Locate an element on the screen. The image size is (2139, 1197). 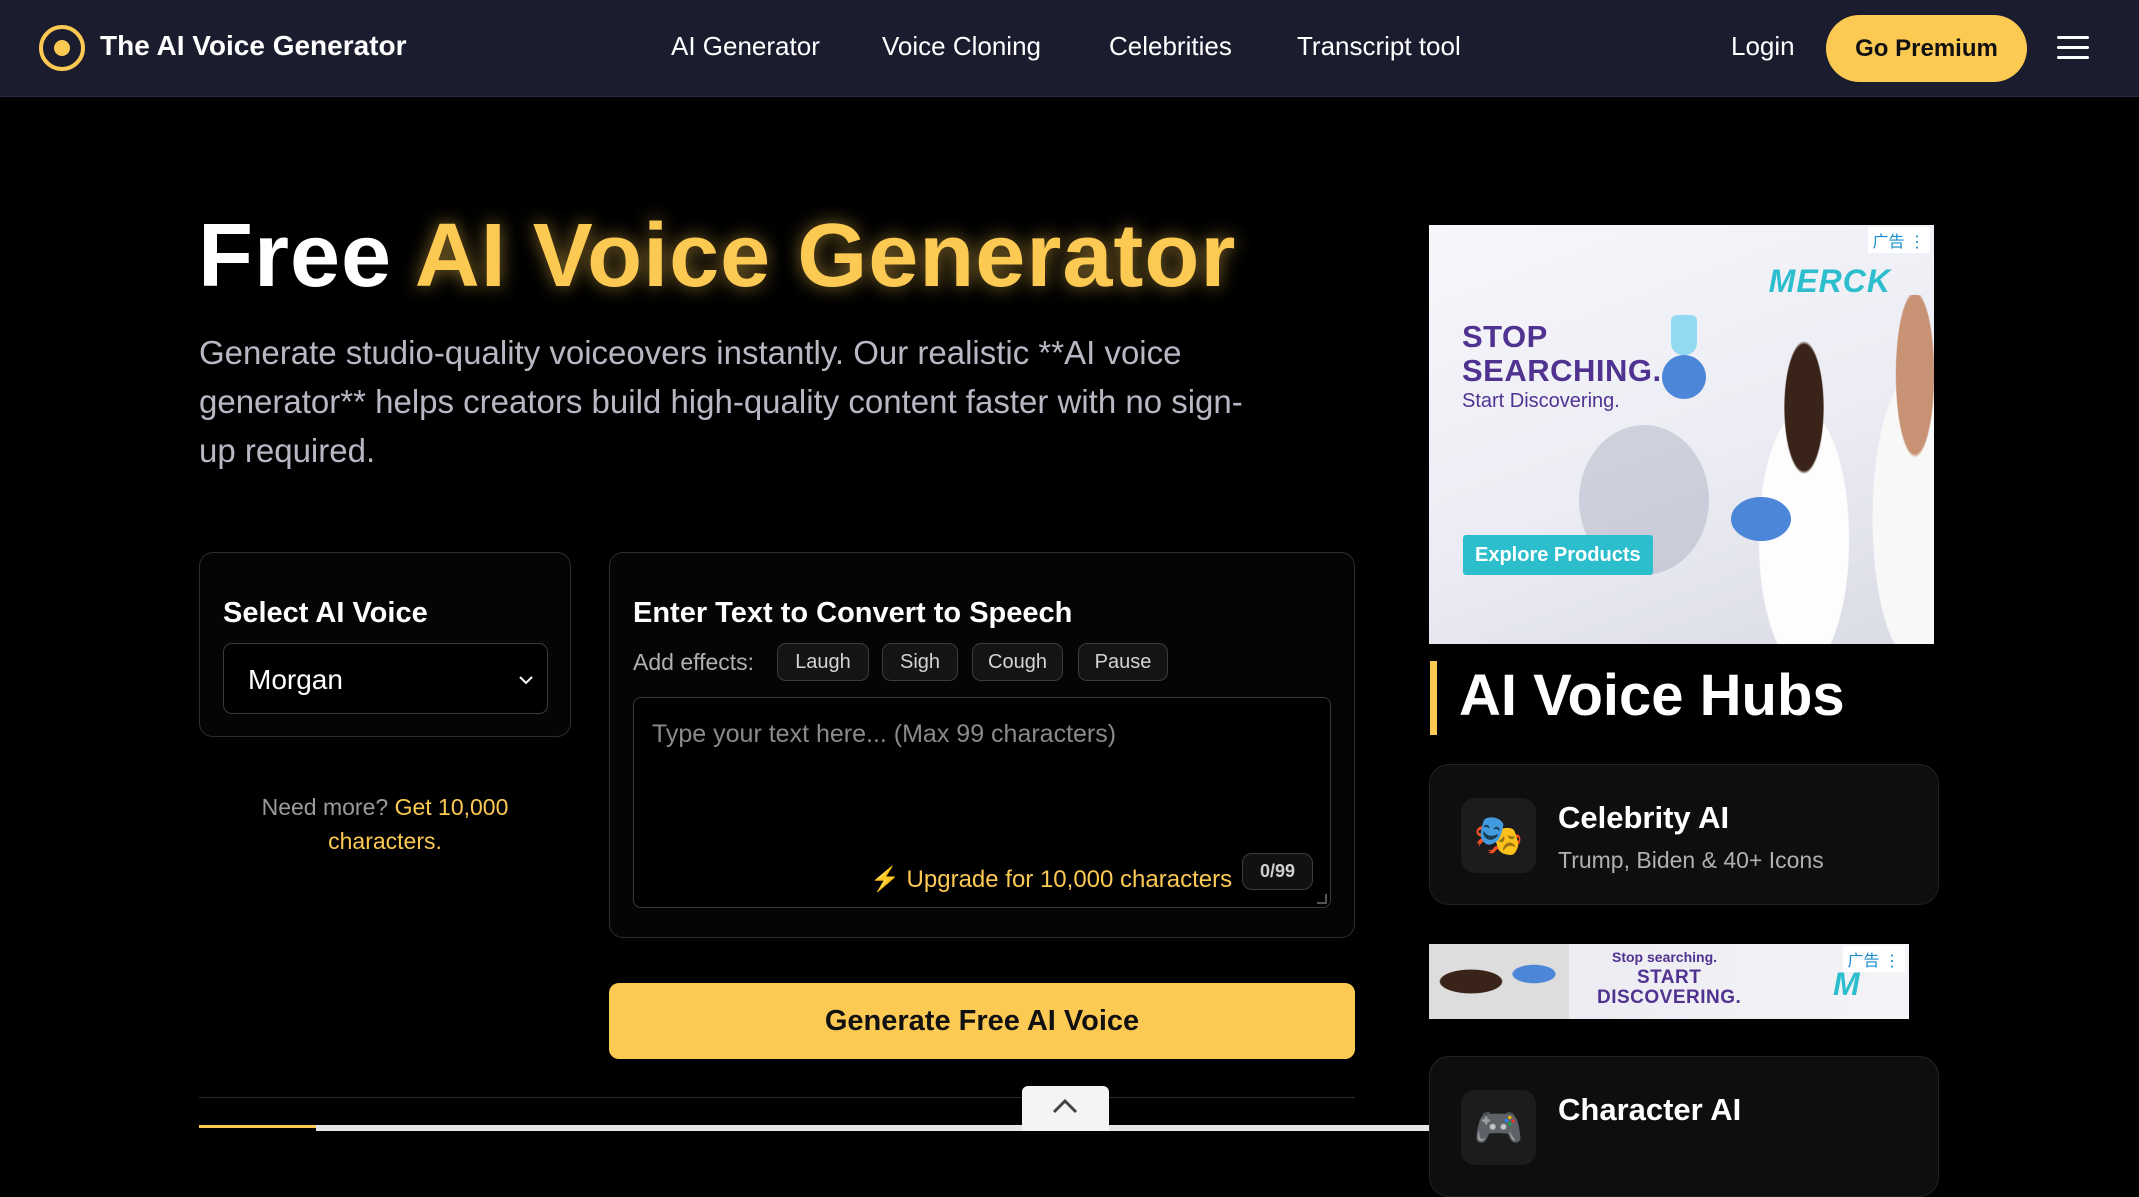
ad-glove-image is located at coordinates (1684, 377).